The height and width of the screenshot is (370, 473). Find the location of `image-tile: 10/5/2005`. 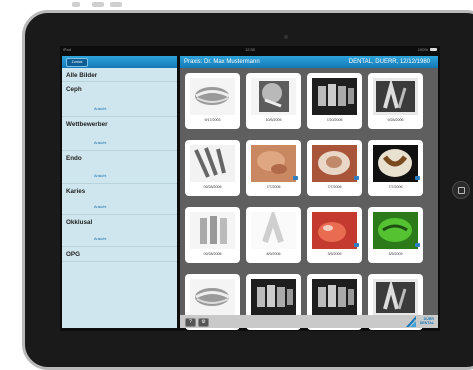

image-tile: 10/5/2005 is located at coordinates (273, 101).